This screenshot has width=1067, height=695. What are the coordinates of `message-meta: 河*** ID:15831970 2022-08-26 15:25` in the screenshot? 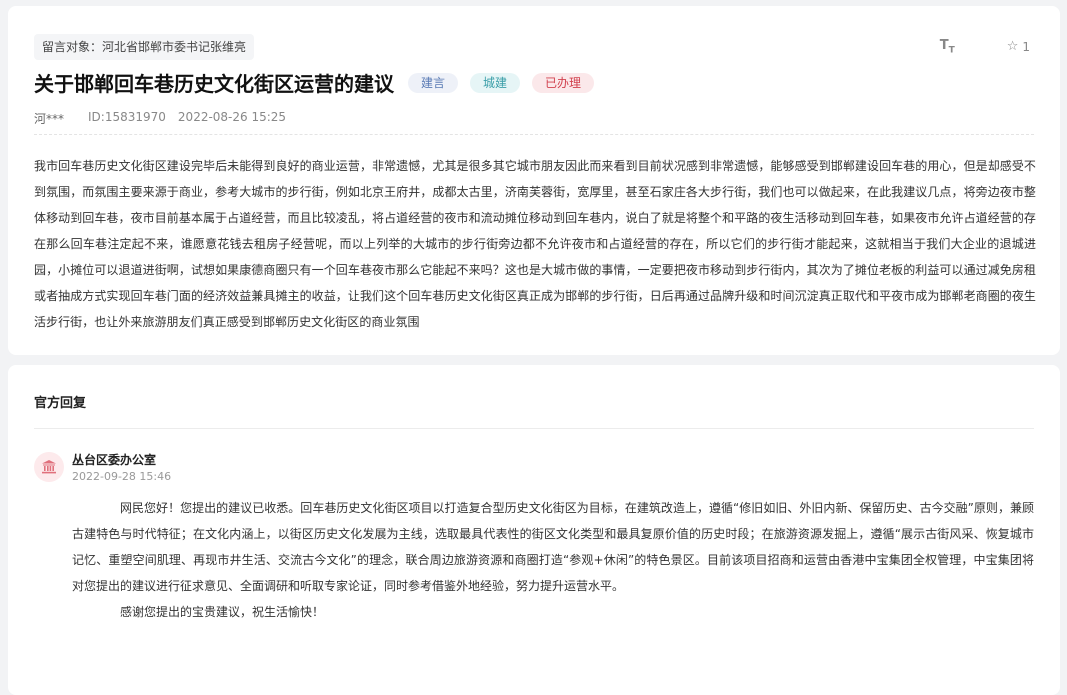 It's located at (160, 118).